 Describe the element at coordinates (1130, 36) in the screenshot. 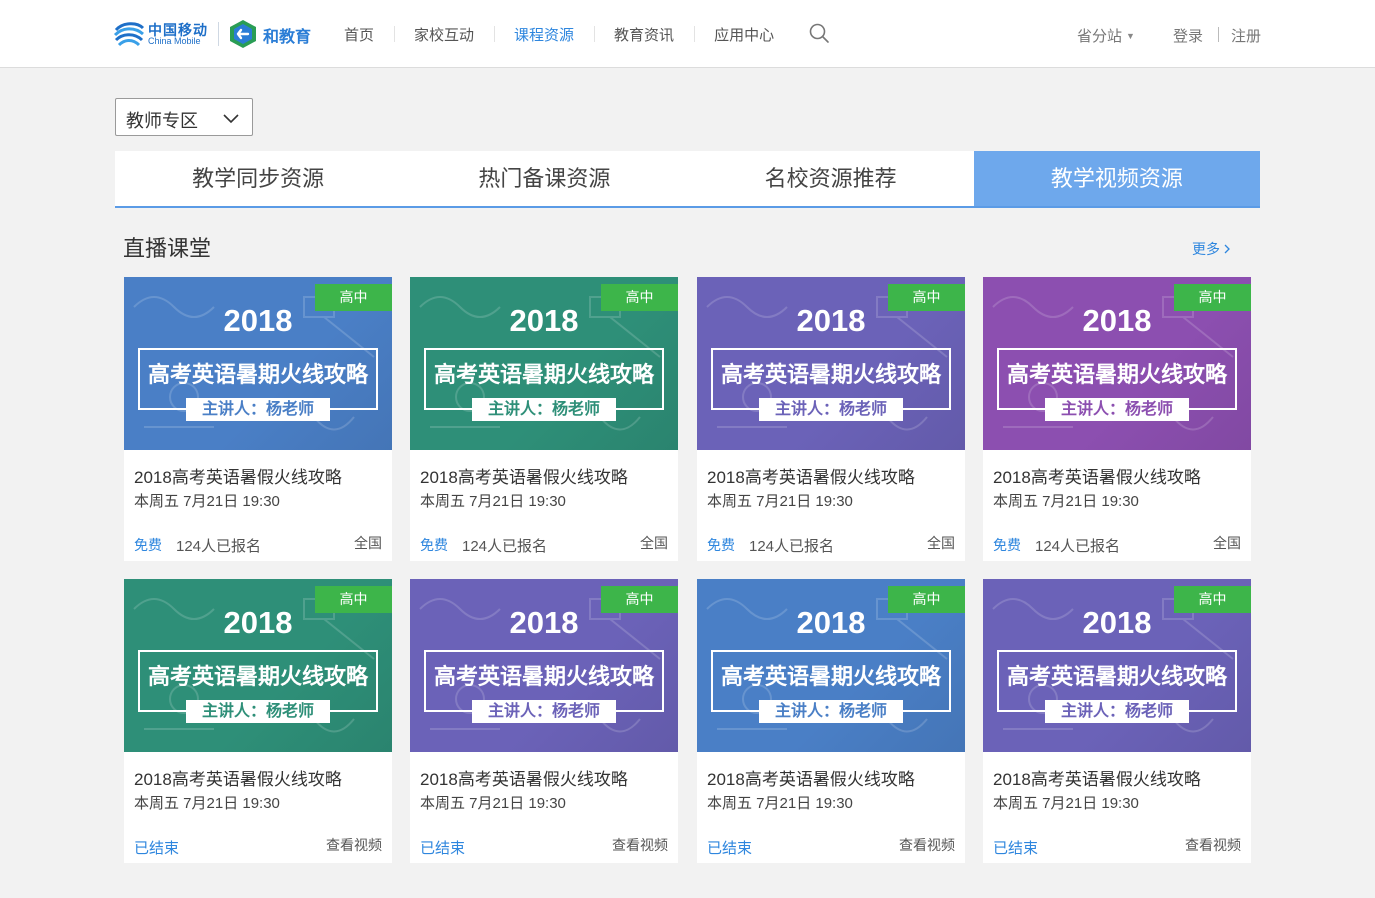

I see `caret-down-icon: ▼` at that location.